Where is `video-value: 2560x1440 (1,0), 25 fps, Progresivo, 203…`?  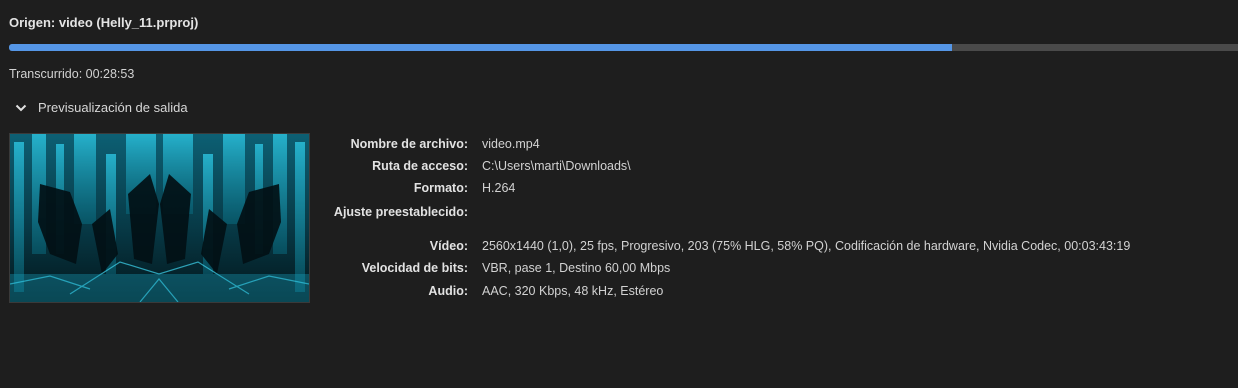 video-value: 2560x1440 (1,0), 25 fps, Progresivo, 203… is located at coordinates (806, 246).